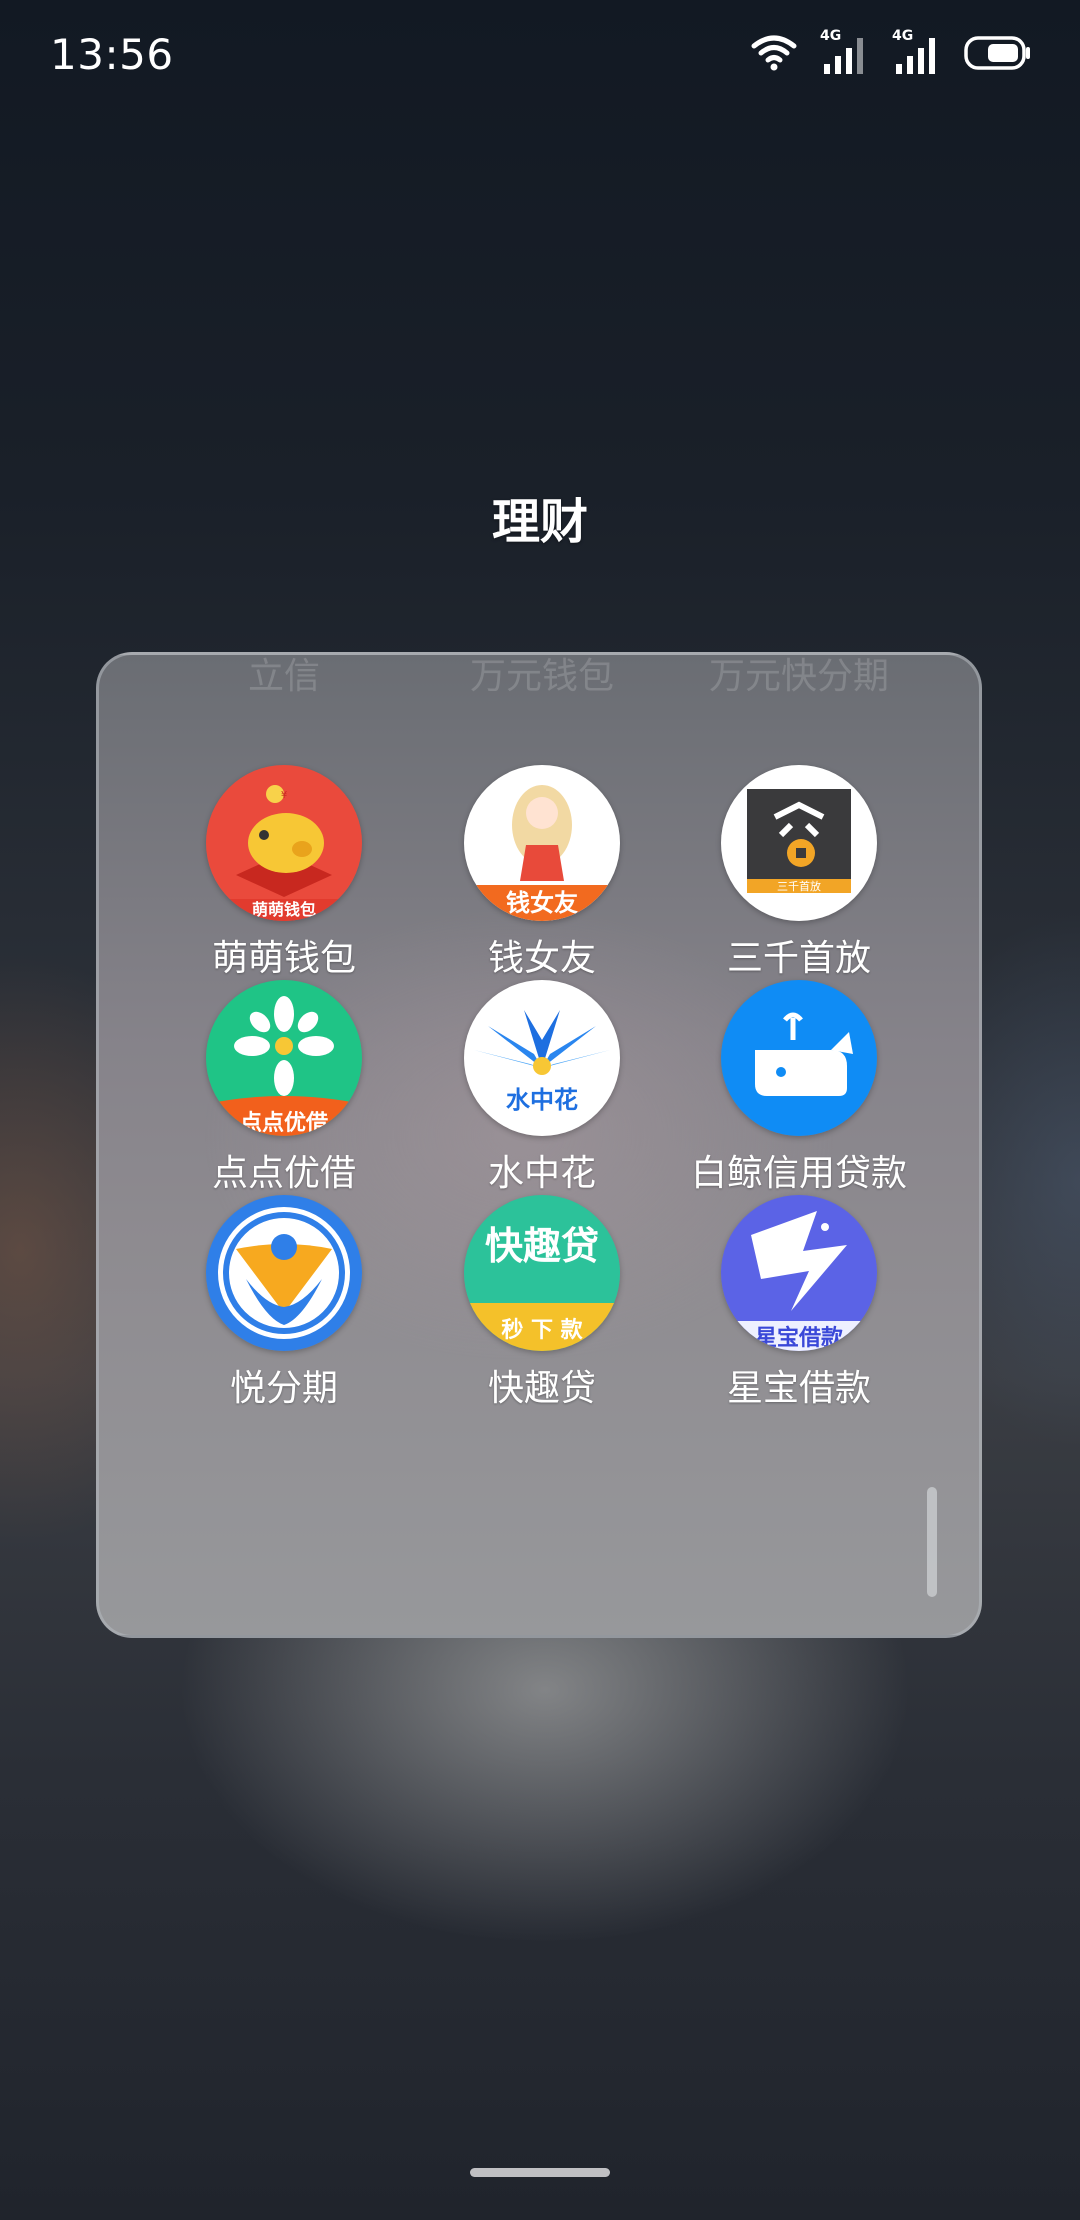  What do you see at coordinates (284, 676) in the screenshot?
I see `faded-app-label: 立信` at bounding box center [284, 676].